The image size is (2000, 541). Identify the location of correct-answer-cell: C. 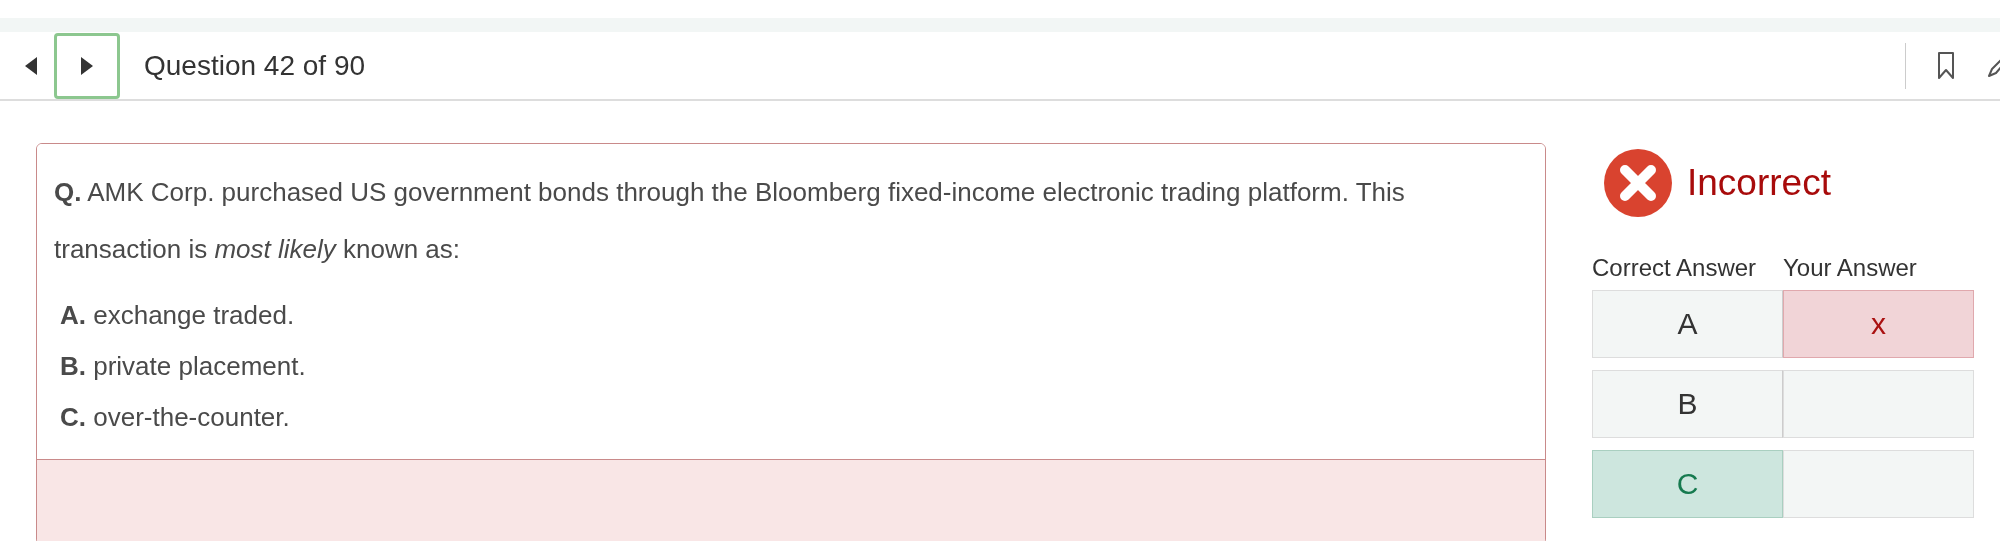
(1687, 484).